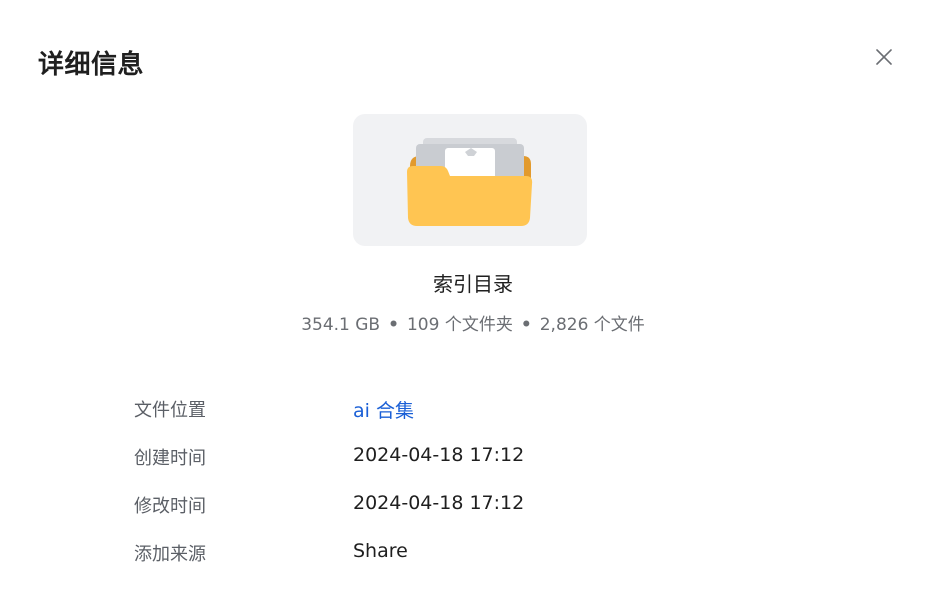 This screenshot has width=946, height=603. What do you see at coordinates (341, 325) in the screenshot?
I see `item-size: 354.1 GB` at bounding box center [341, 325].